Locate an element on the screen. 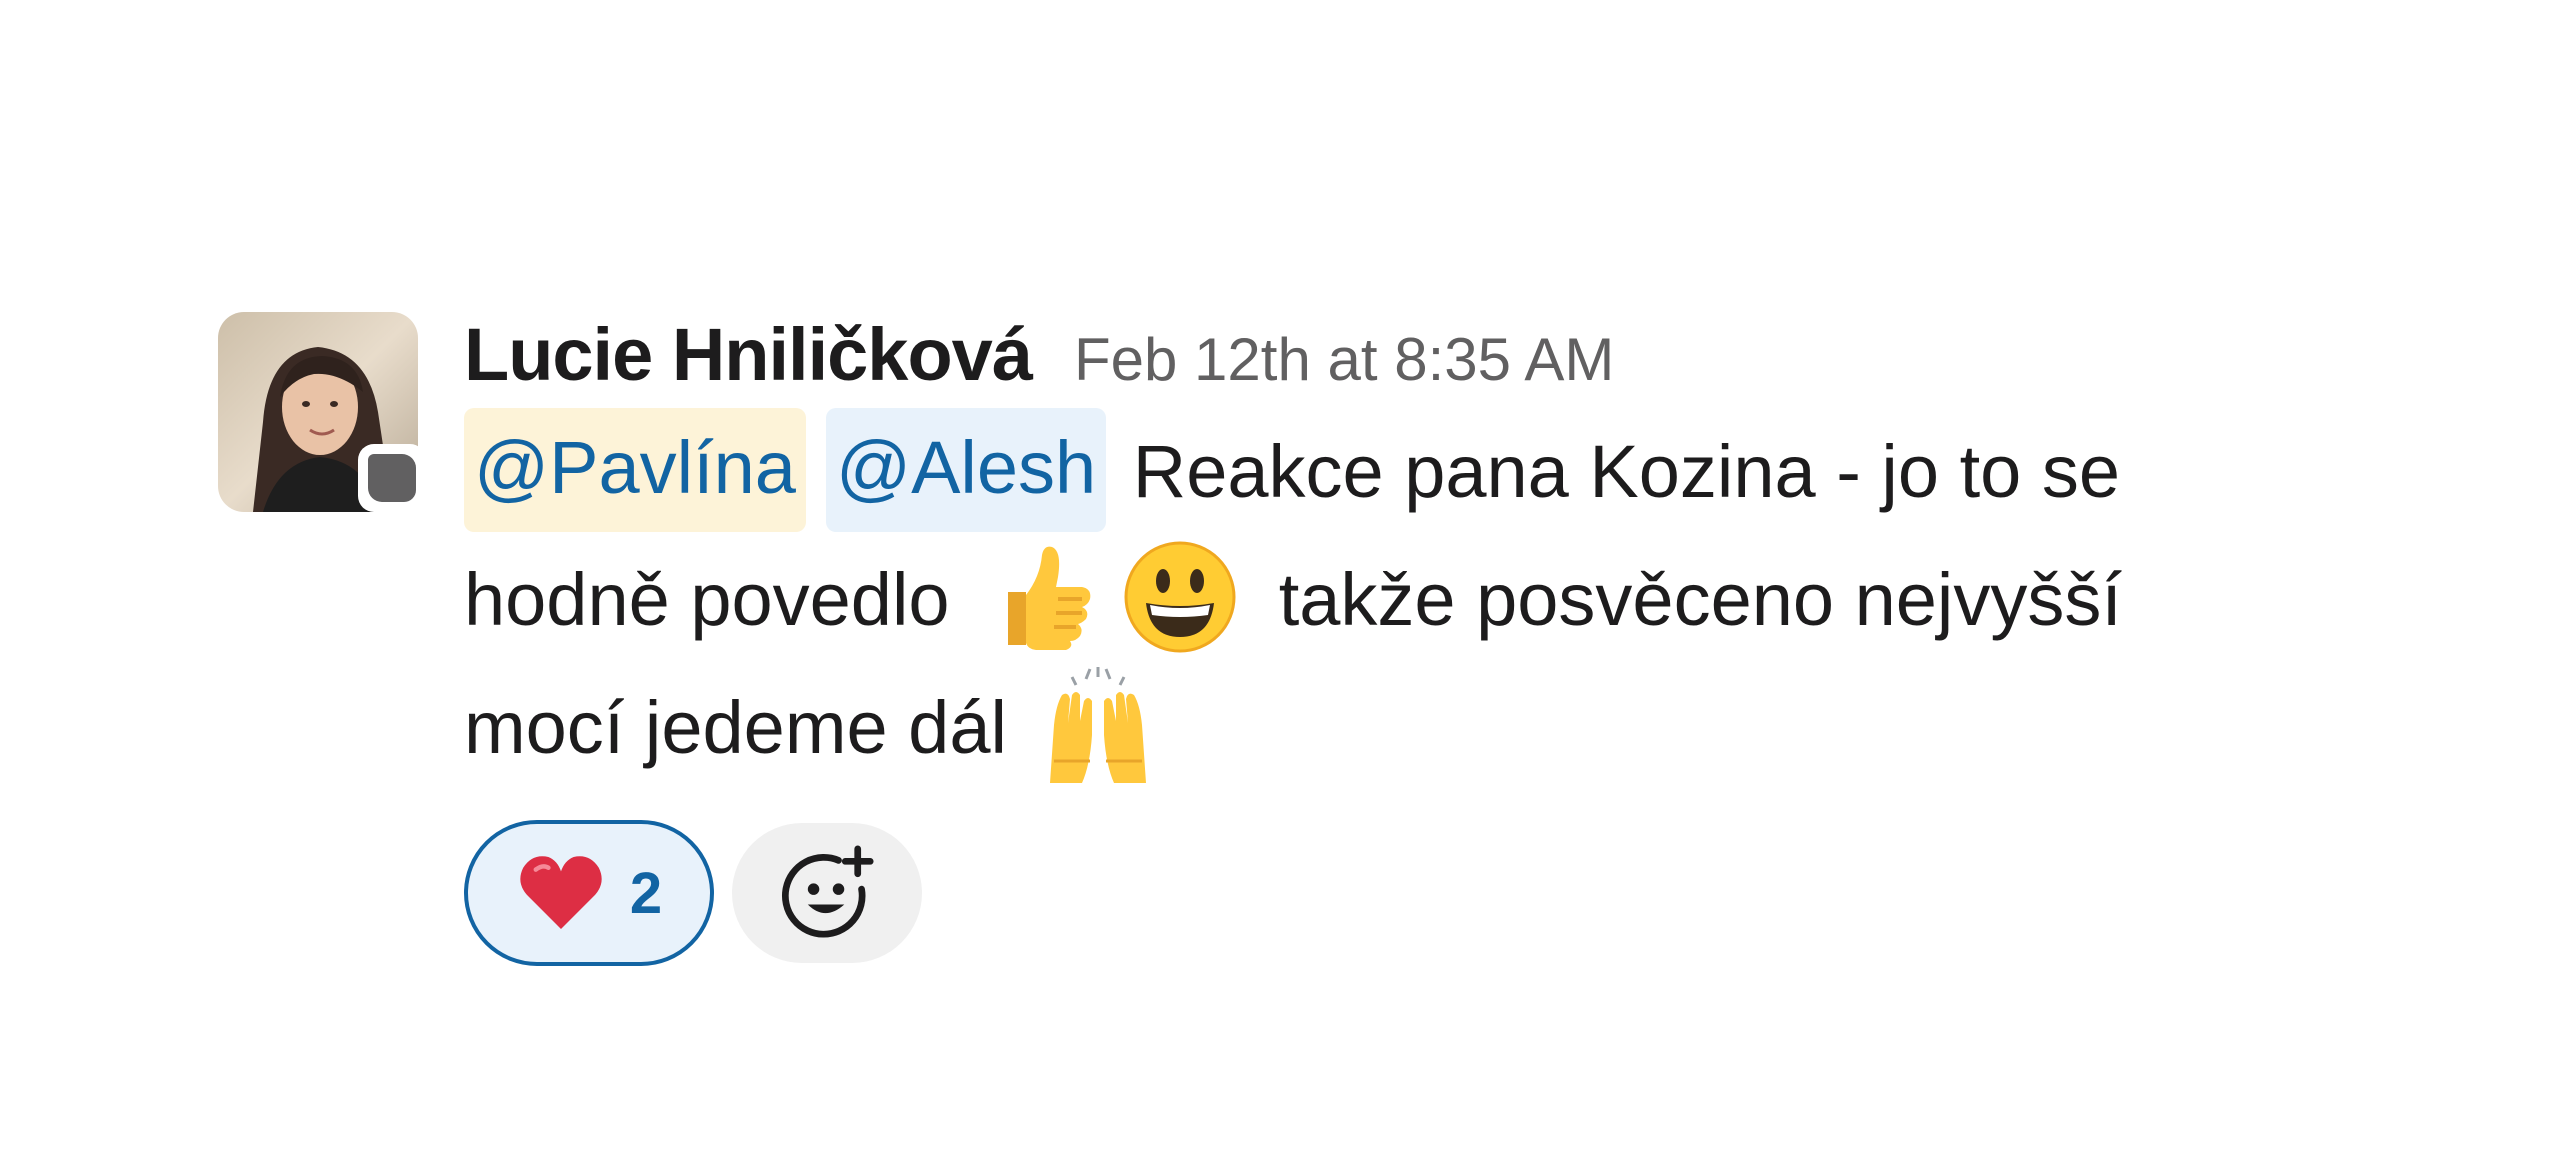 The image size is (2561, 1158). message-line: hodně povedlo takže posvěceno nejvyšší is located at coordinates (1424, 600).